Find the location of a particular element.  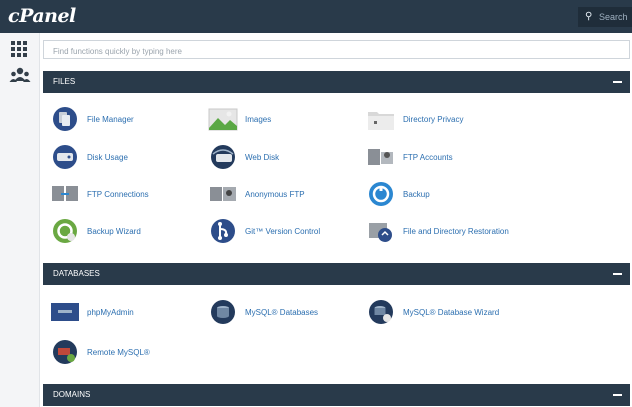

anonymous-ftp-icon is located at coordinates (223, 194).